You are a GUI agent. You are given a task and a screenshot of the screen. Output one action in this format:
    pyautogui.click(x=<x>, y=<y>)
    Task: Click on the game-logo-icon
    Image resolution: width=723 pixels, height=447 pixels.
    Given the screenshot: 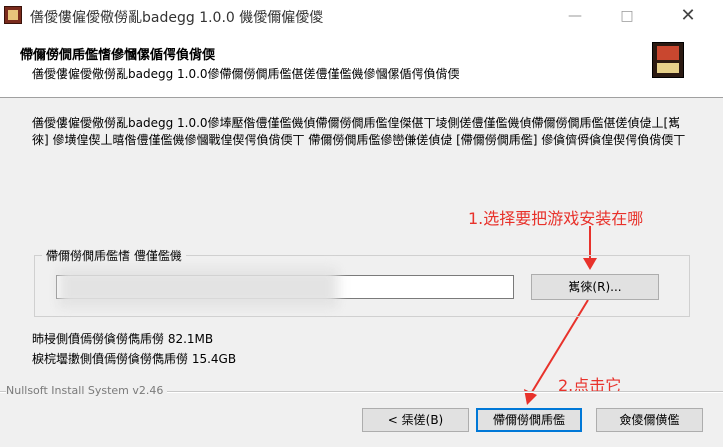 What is the action you would take?
    pyautogui.click(x=668, y=60)
    